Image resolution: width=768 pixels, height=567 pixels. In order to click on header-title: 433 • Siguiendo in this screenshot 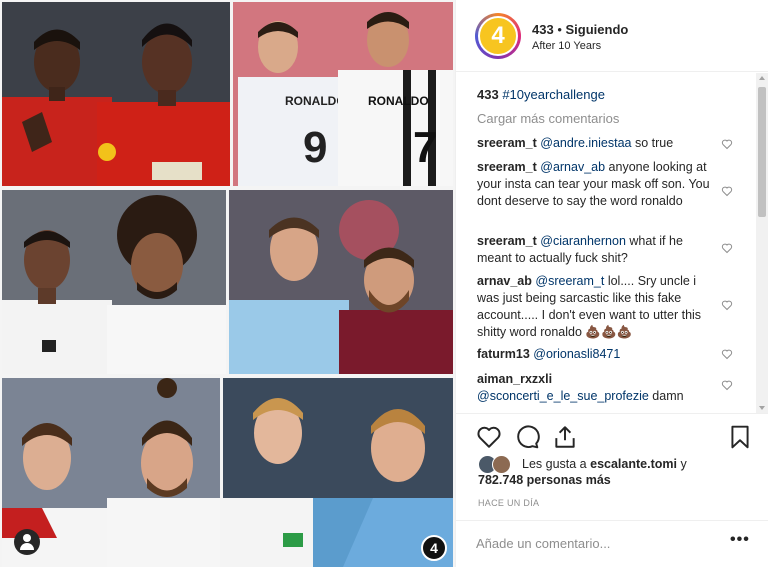, I will do `click(580, 29)`.